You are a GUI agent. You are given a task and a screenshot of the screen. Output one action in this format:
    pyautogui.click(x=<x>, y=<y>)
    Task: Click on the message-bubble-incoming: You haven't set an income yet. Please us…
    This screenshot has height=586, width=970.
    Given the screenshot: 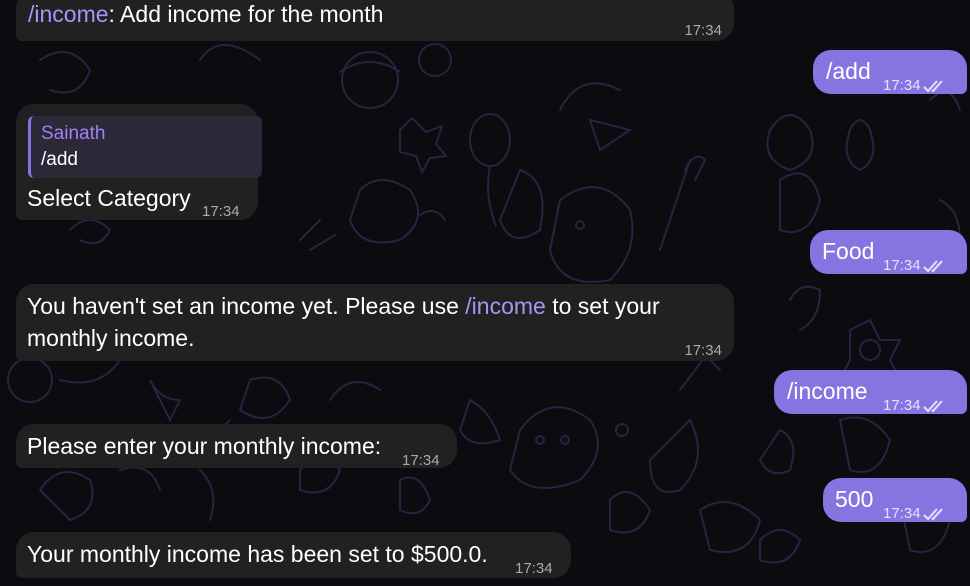 What is the action you would take?
    pyautogui.click(x=375, y=322)
    